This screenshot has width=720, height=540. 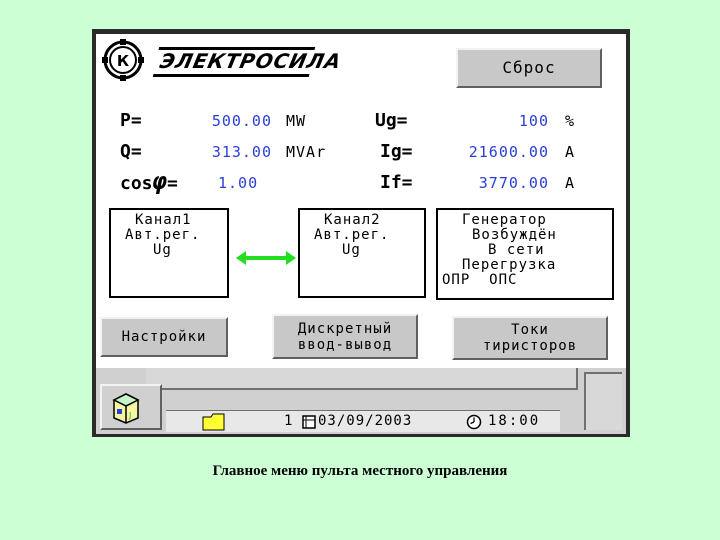 What do you see at coordinates (172, 183) in the screenshot?
I see `power-factor-eq: =` at bounding box center [172, 183].